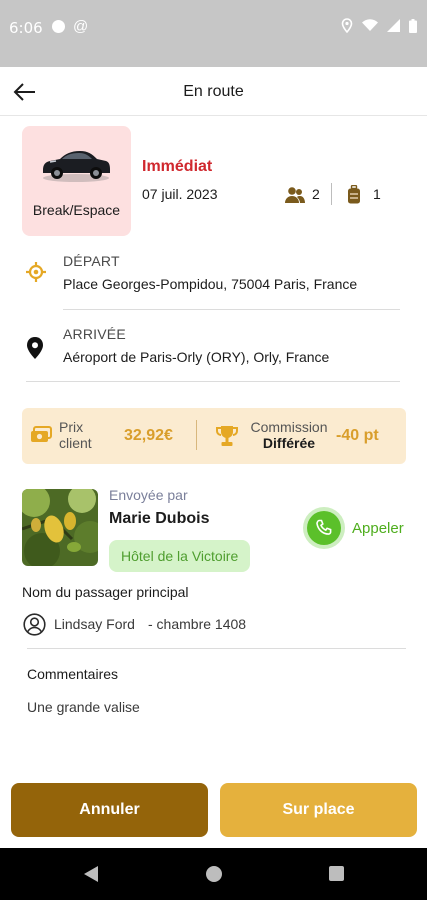 The image size is (427, 900). What do you see at coordinates (213, 33) in the screenshot?
I see `status-bar: 6:06 @` at bounding box center [213, 33].